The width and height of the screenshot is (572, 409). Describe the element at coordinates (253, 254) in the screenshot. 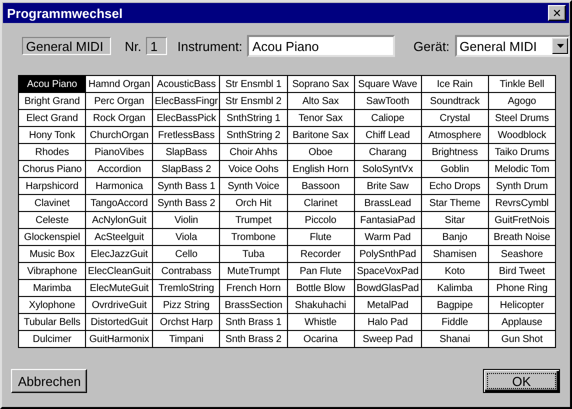

I see `instrument-cell: Tuba` at that location.